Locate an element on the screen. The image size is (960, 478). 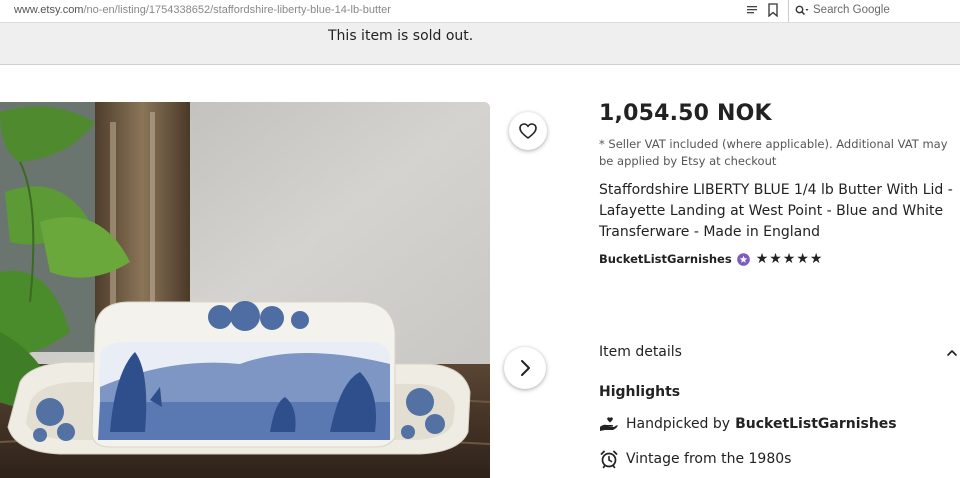
highlight-handpicked: Handpicked by BucketListGarnishes is located at coordinates (748, 424).